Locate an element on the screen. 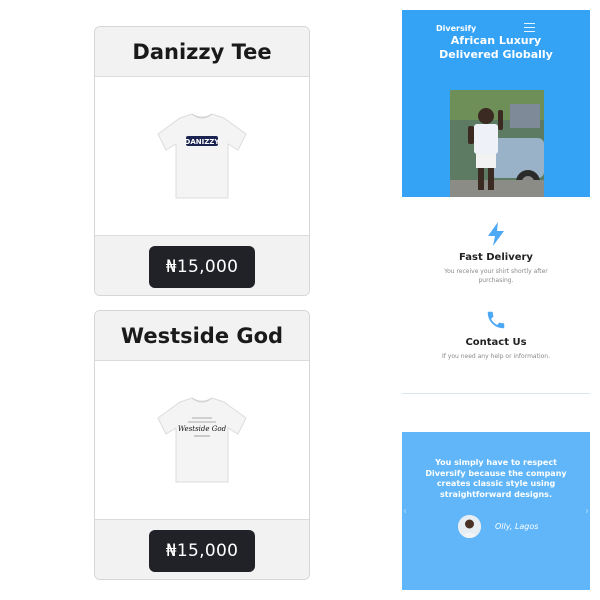 This screenshot has width=600, height=600. lightning-icon is located at coordinates (496, 234).